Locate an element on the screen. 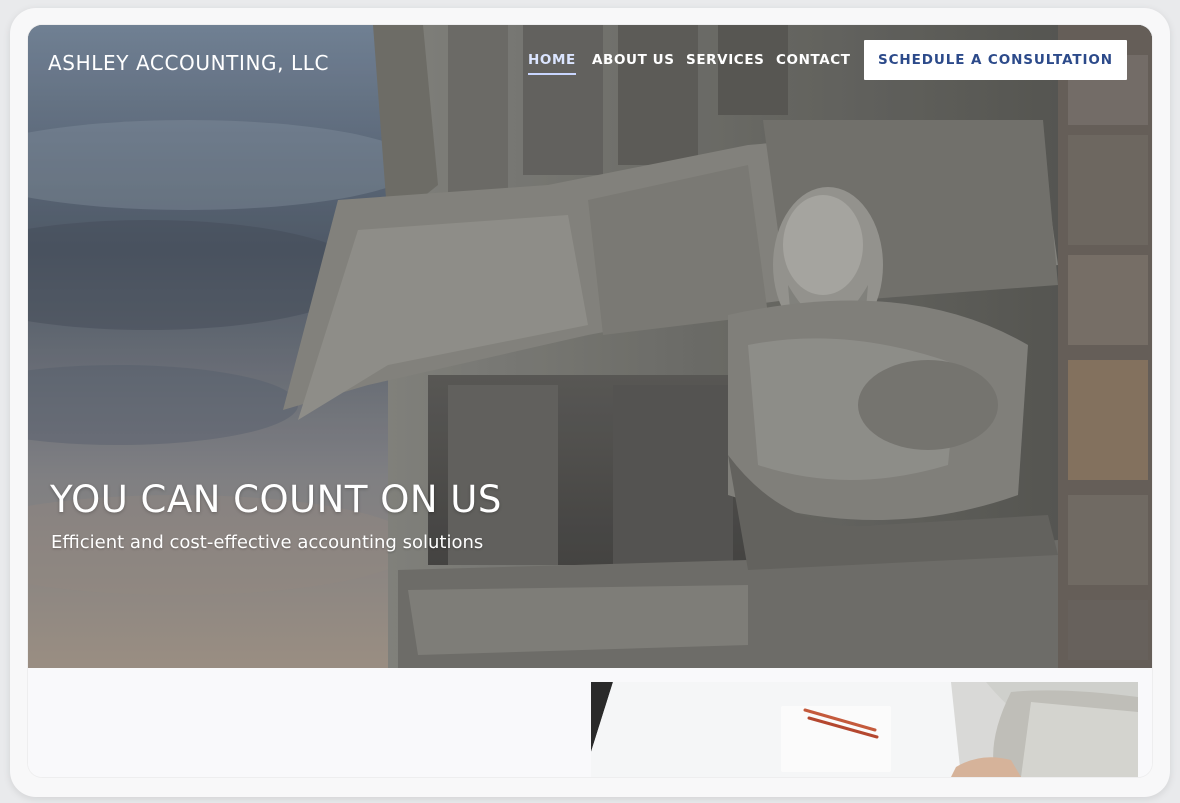 The image size is (1180, 803). nav-contact: CONTACT is located at coordinates (813, 60).